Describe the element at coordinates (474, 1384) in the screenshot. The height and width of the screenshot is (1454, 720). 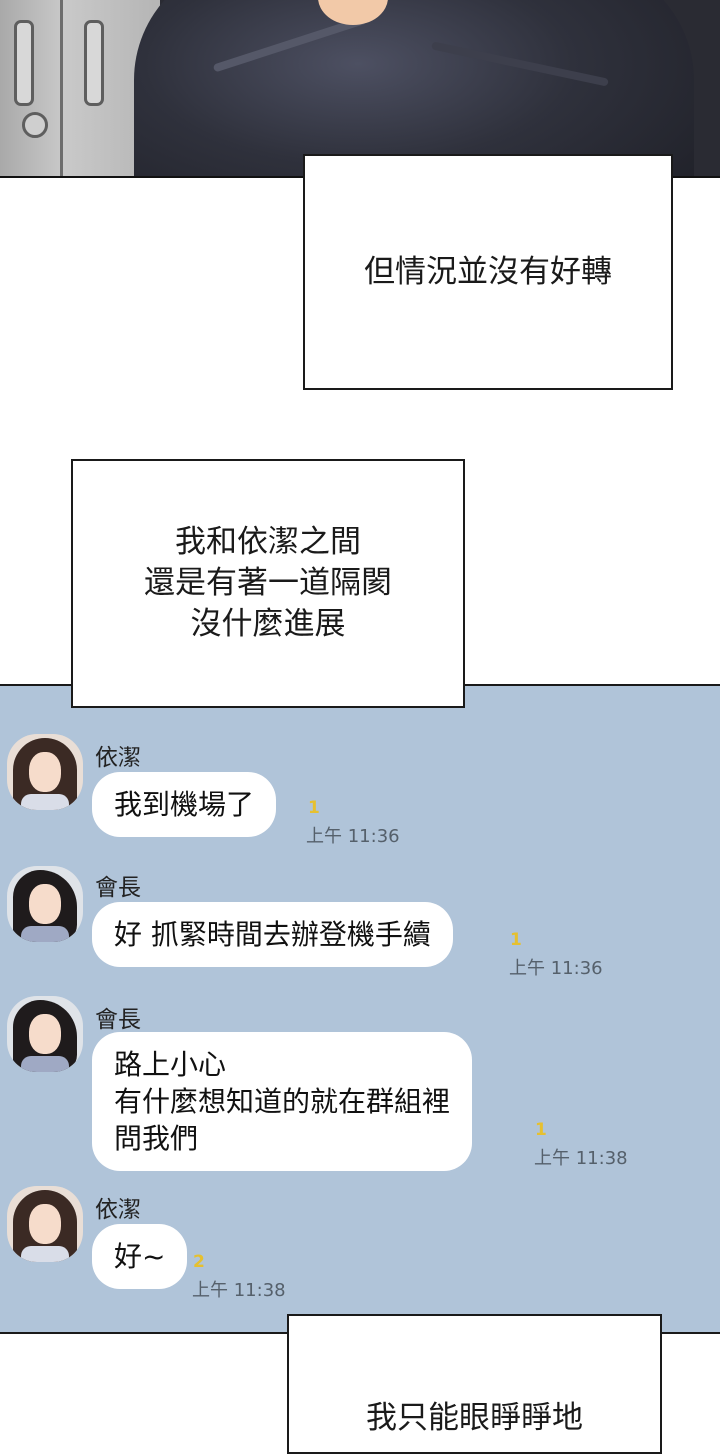
I see `narration-caption: 我只能眼睜睜地` at that location.